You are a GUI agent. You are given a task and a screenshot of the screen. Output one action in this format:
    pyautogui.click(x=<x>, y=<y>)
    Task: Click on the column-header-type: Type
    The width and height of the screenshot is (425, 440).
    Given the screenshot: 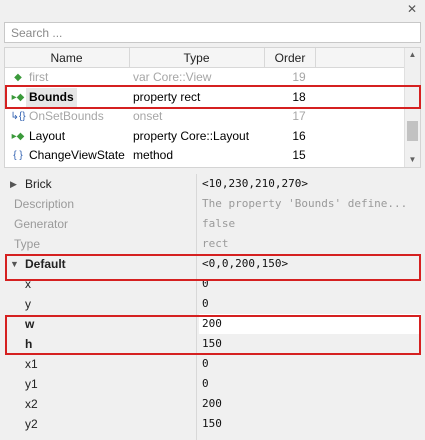 What is the action you would take?
    pyautogui.click(x=196, y=58)
    